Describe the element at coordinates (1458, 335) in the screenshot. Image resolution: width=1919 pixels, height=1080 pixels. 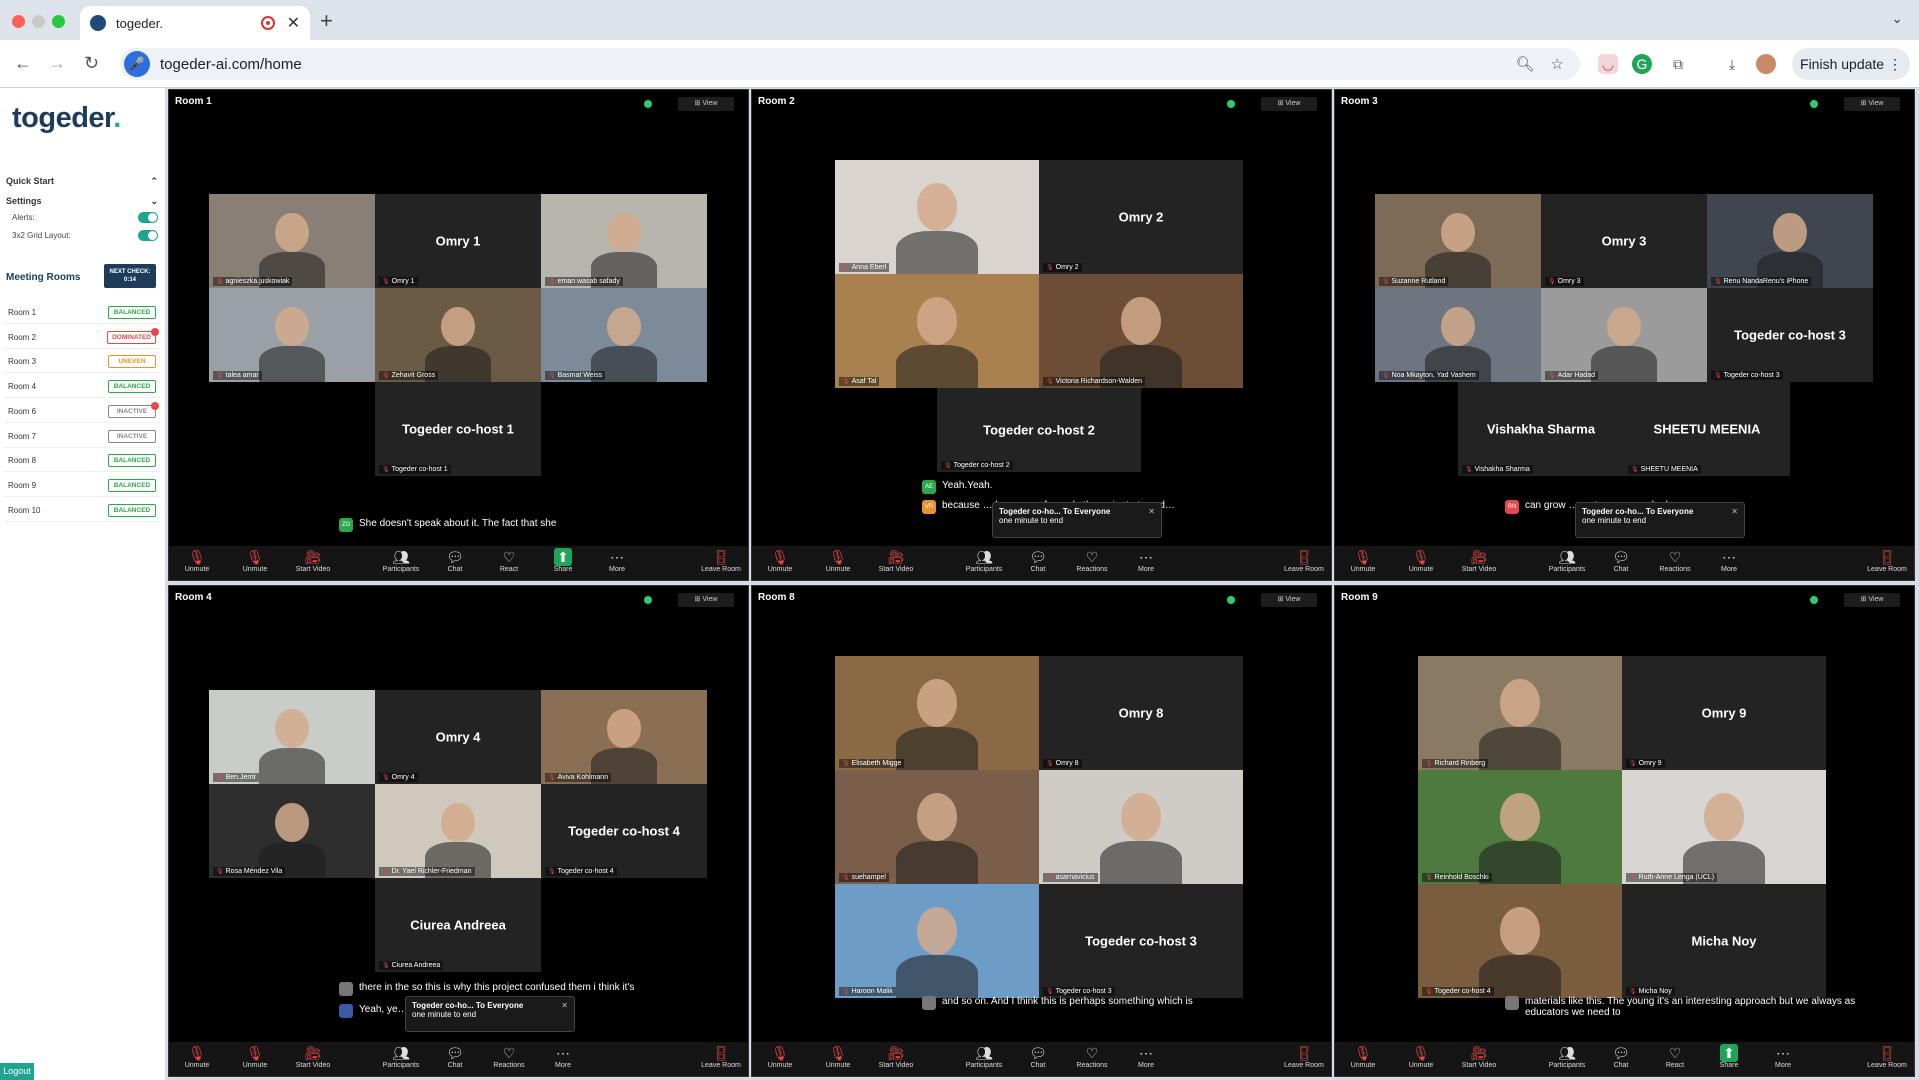
I see `participant-tile: Noa Mkayton, Yad Vashem` at that location.